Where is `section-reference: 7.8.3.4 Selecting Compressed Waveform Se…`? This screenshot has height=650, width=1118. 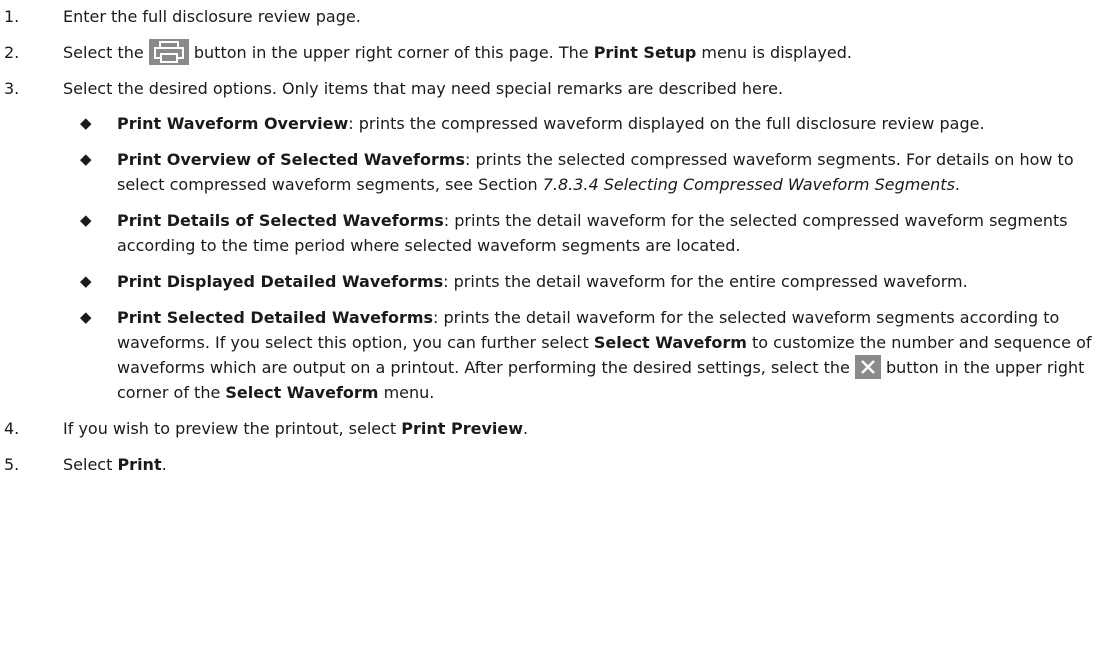 section-reference: 7.8.3.4 Selecting Compressed Waveform Se… is located at coordinates (748, 184).